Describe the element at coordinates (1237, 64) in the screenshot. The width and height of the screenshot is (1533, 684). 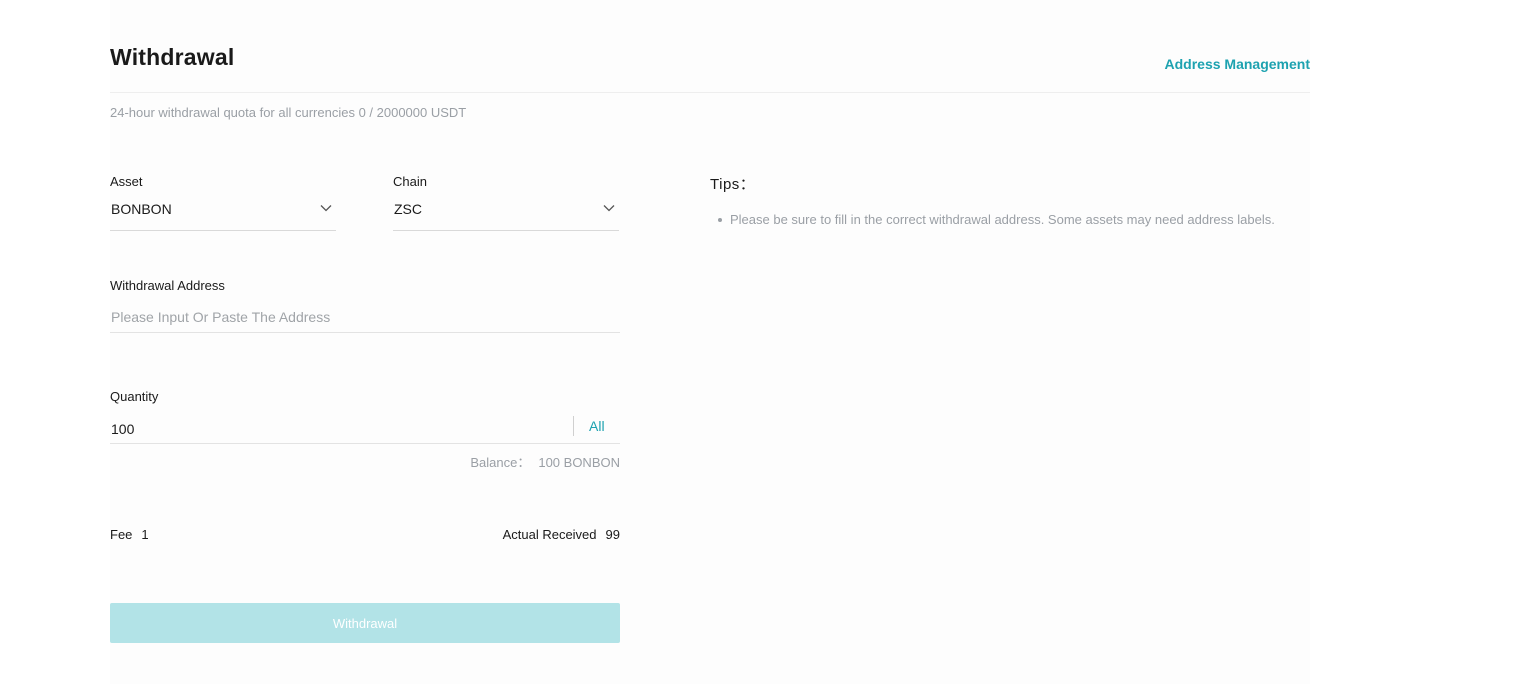
I see `address-management-link: Address Management` at that location.